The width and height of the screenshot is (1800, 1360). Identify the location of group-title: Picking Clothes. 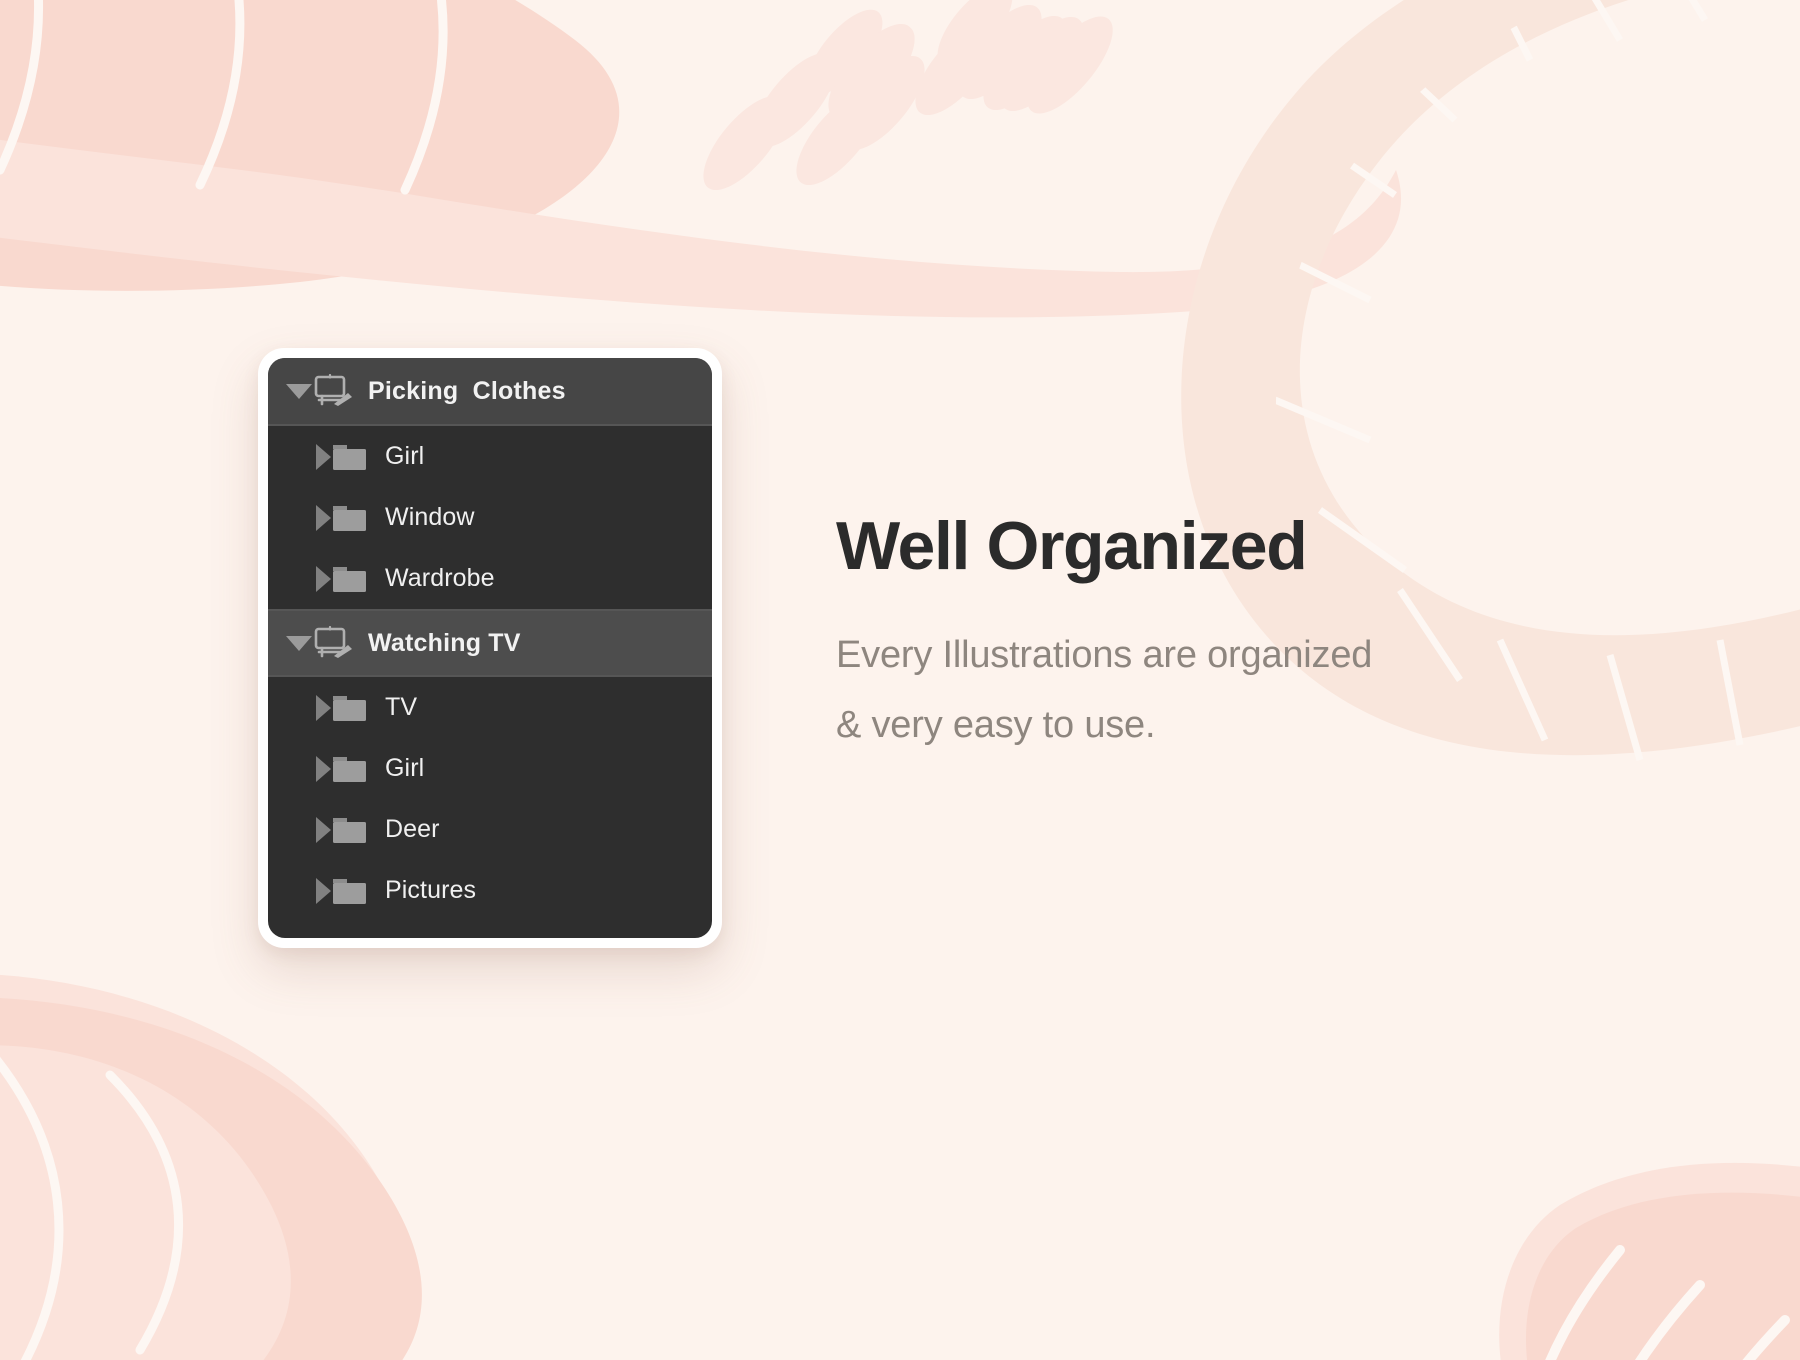
(467, 390).